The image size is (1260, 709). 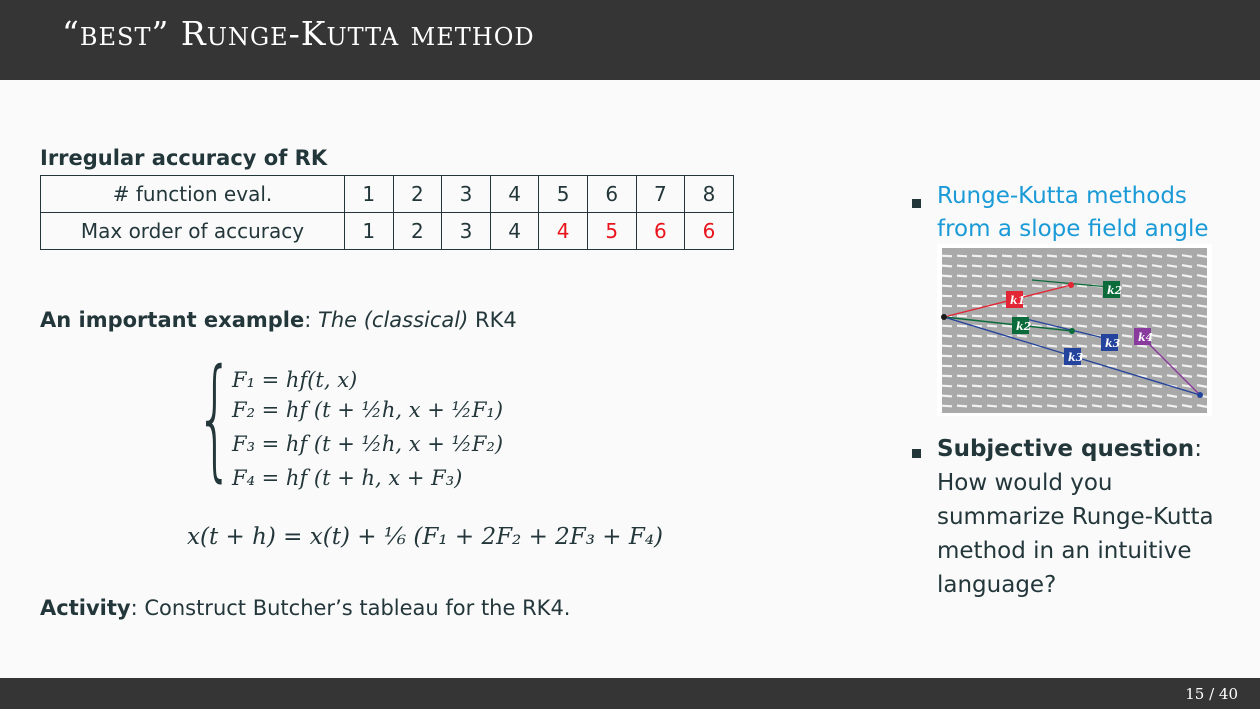 I want to click on title-quote-open: “, so click(x=71, y=33).